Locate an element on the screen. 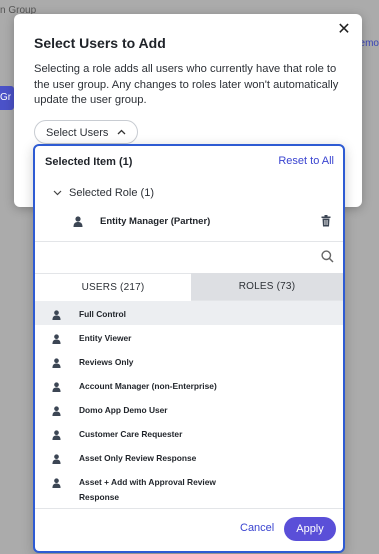  selected-items-header: Selected Item (1) is located at coordinates (89, 162).